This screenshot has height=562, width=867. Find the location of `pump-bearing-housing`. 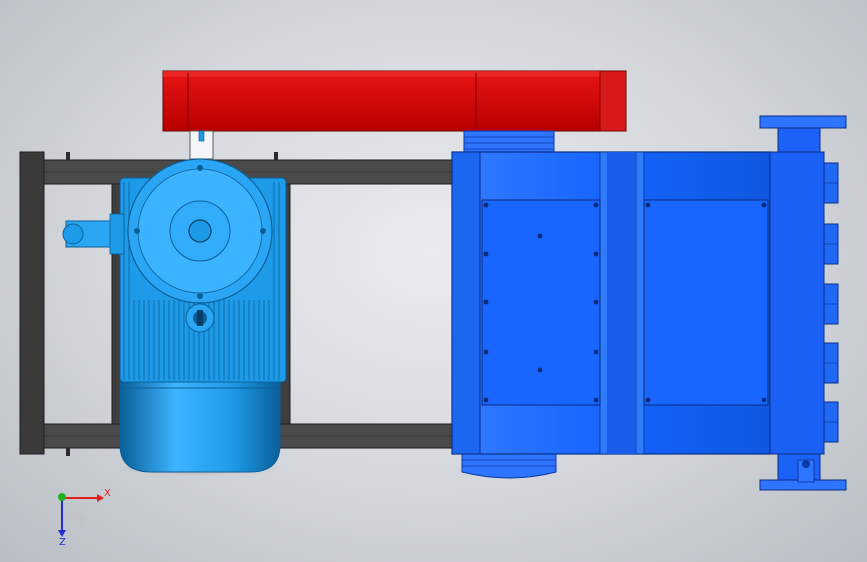

pump-bearing-housing is located at coordinates (466, 303).